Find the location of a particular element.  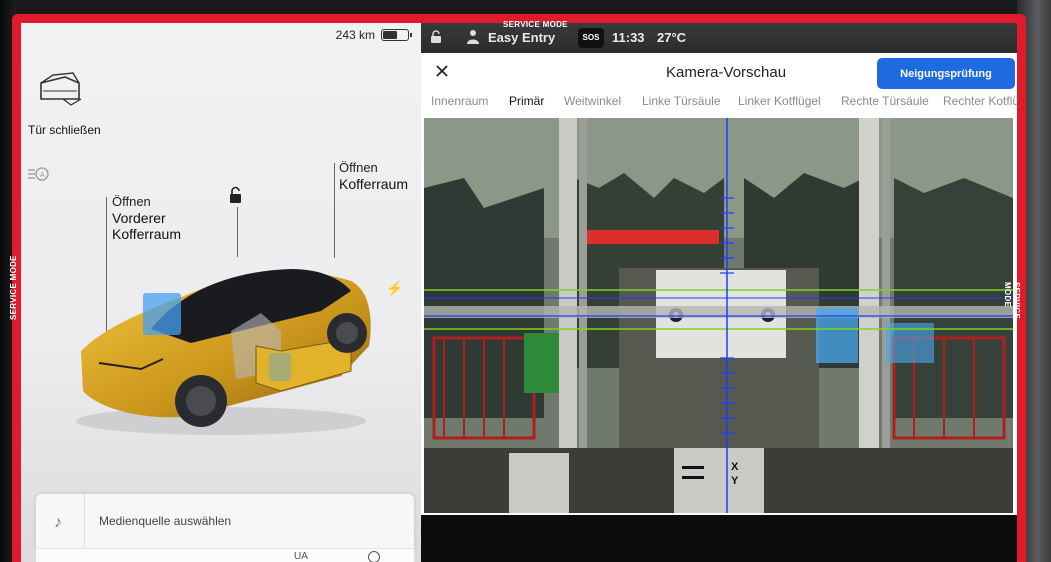

service-mode-label-right: SERVICE MODE is located at coordinates (1012, 301).